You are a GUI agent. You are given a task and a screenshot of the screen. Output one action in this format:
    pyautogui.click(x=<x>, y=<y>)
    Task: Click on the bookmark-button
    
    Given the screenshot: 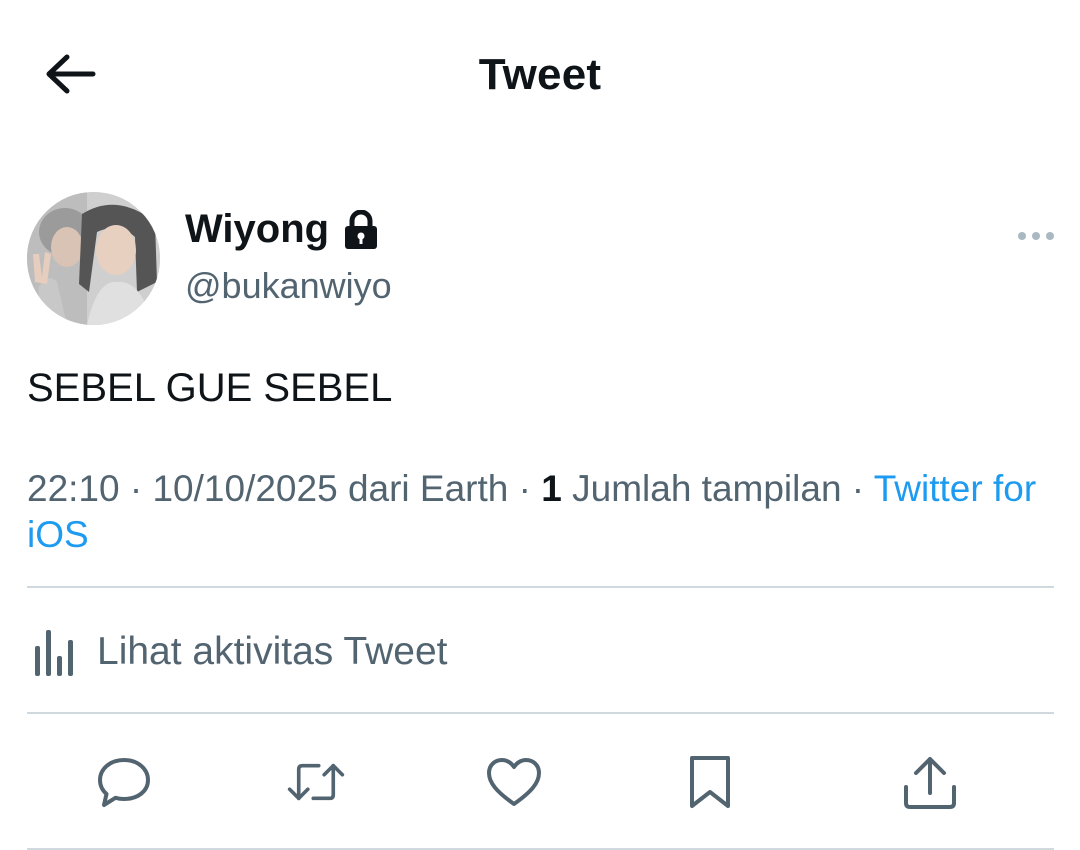 What is the action you would take?
    pyautogui.click(x=710, y=782)
    